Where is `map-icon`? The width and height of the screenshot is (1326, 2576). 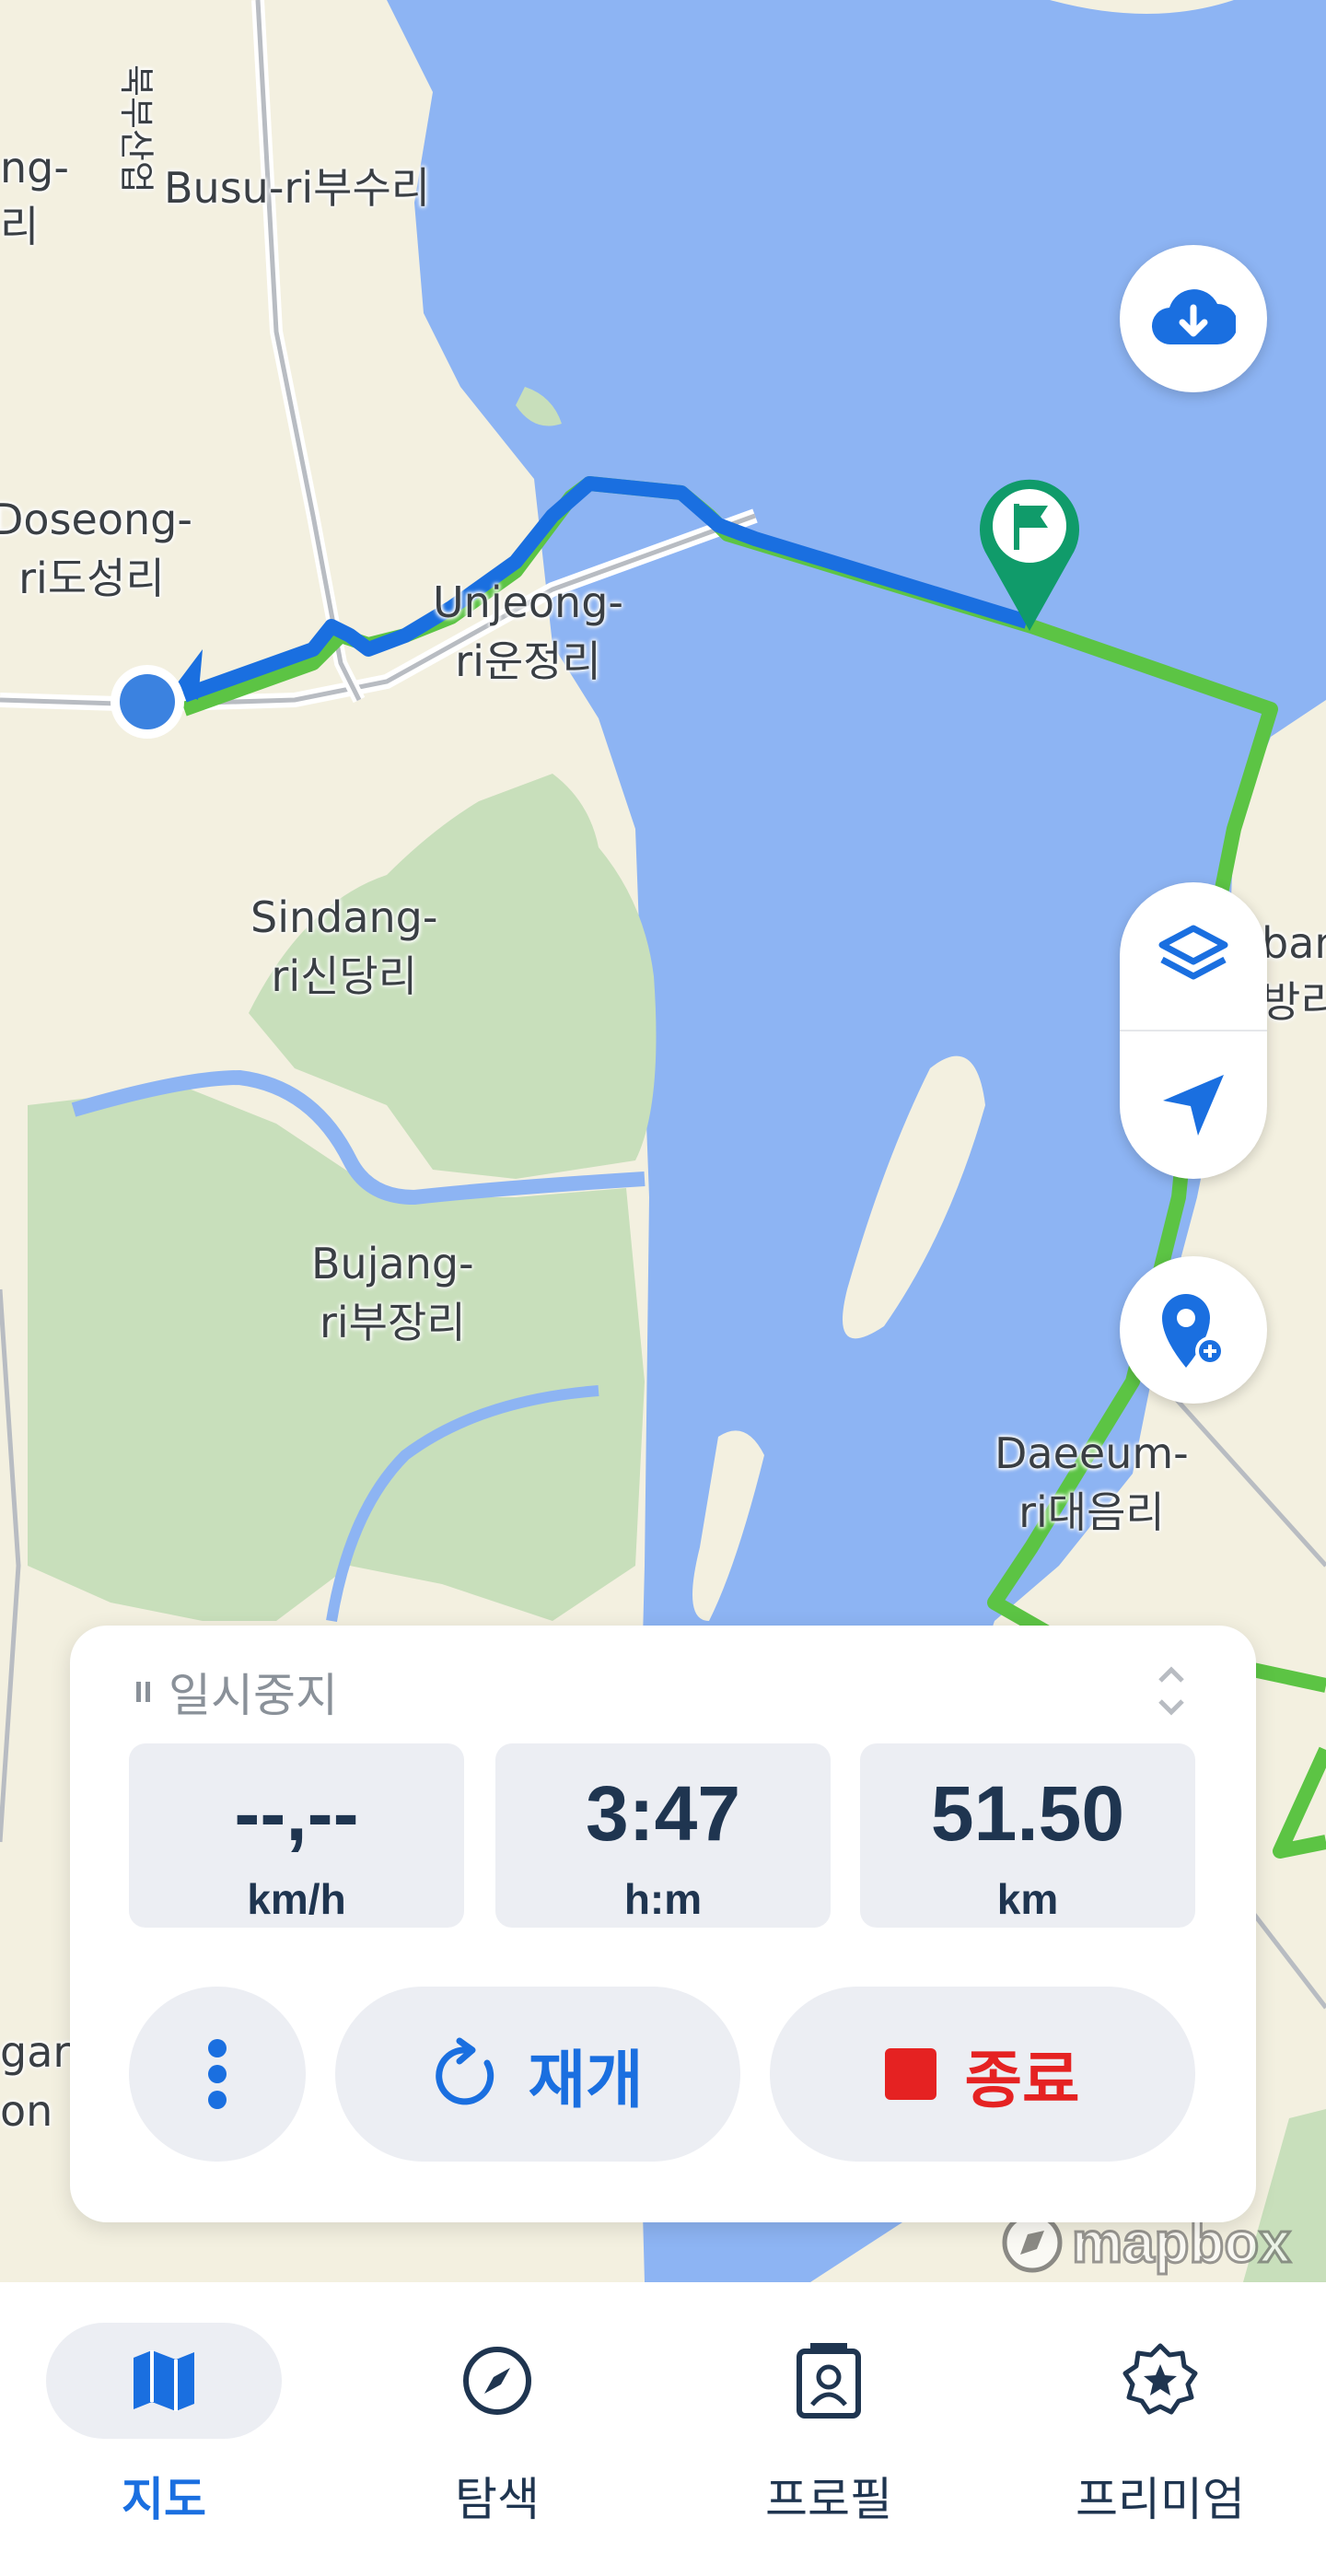 map-icon is located at coordinates (164, 2380).